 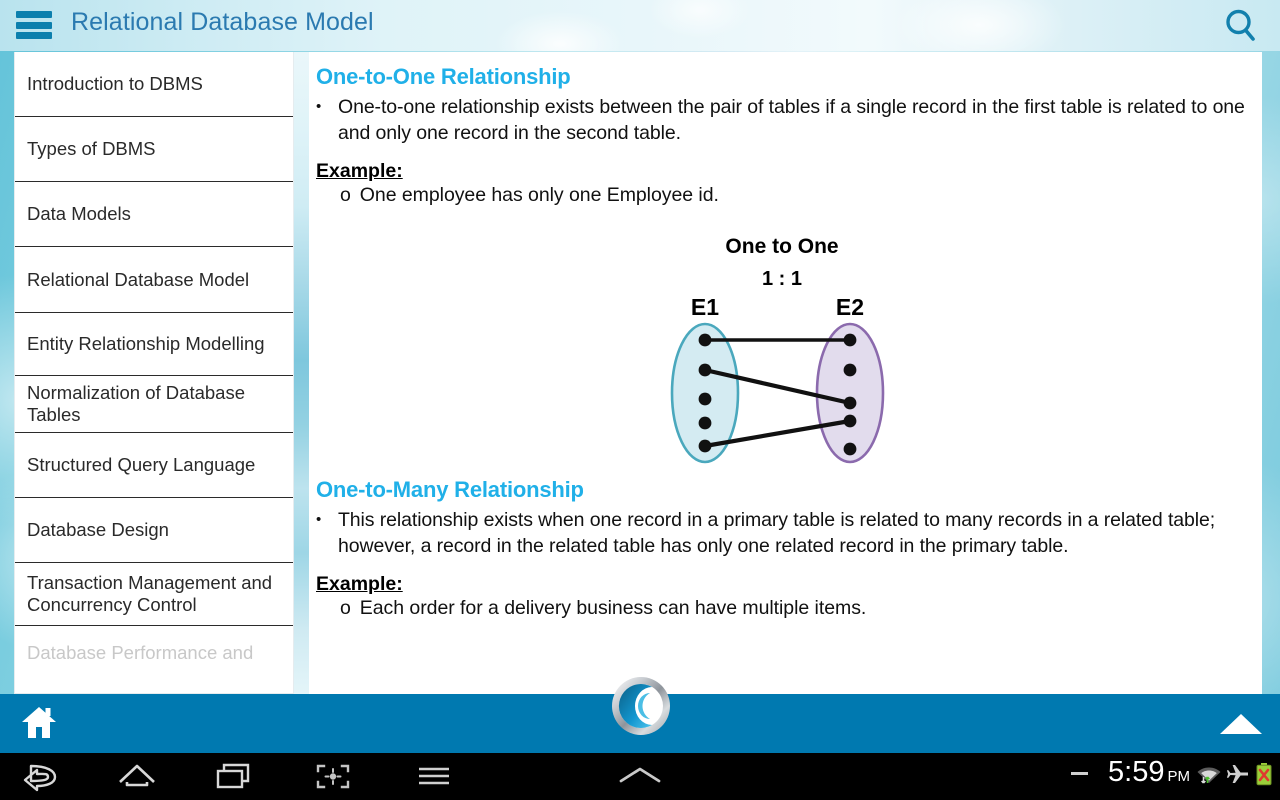 I want to click on sidebar-item-types-of-dbms: Types of DBMS, so click(x=154, y=149).